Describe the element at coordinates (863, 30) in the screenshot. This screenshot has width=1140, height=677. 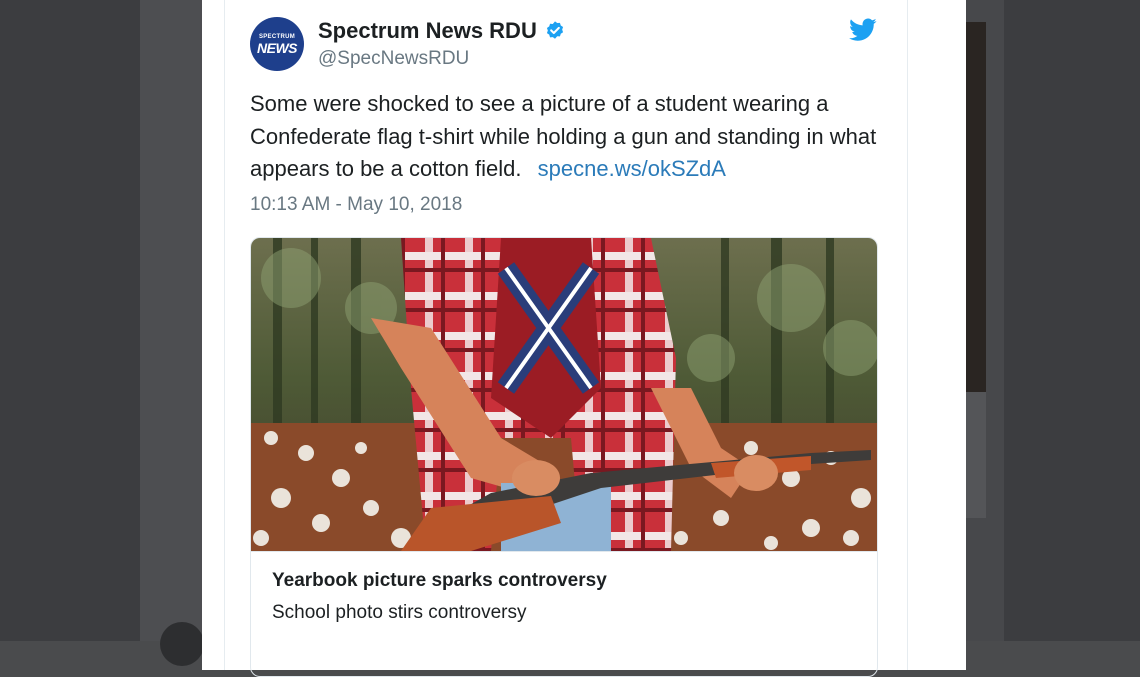
I see `twitter-bird-icon` at that location.